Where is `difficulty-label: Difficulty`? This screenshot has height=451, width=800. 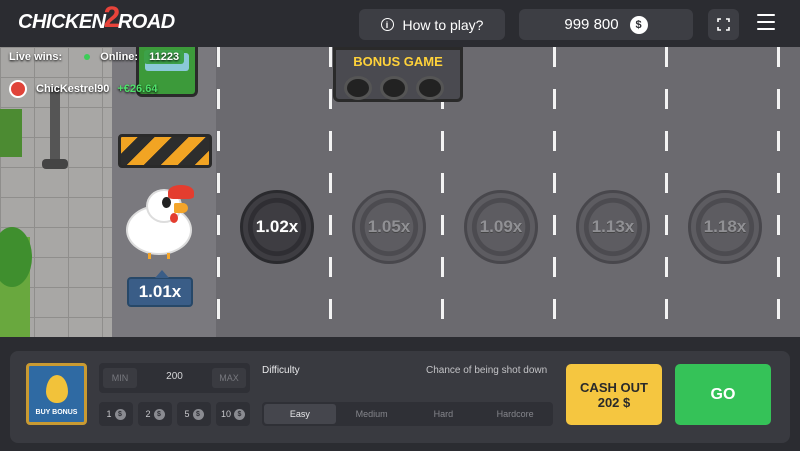 difficulty-label: Difficulty is located at coordinates (281, 370).